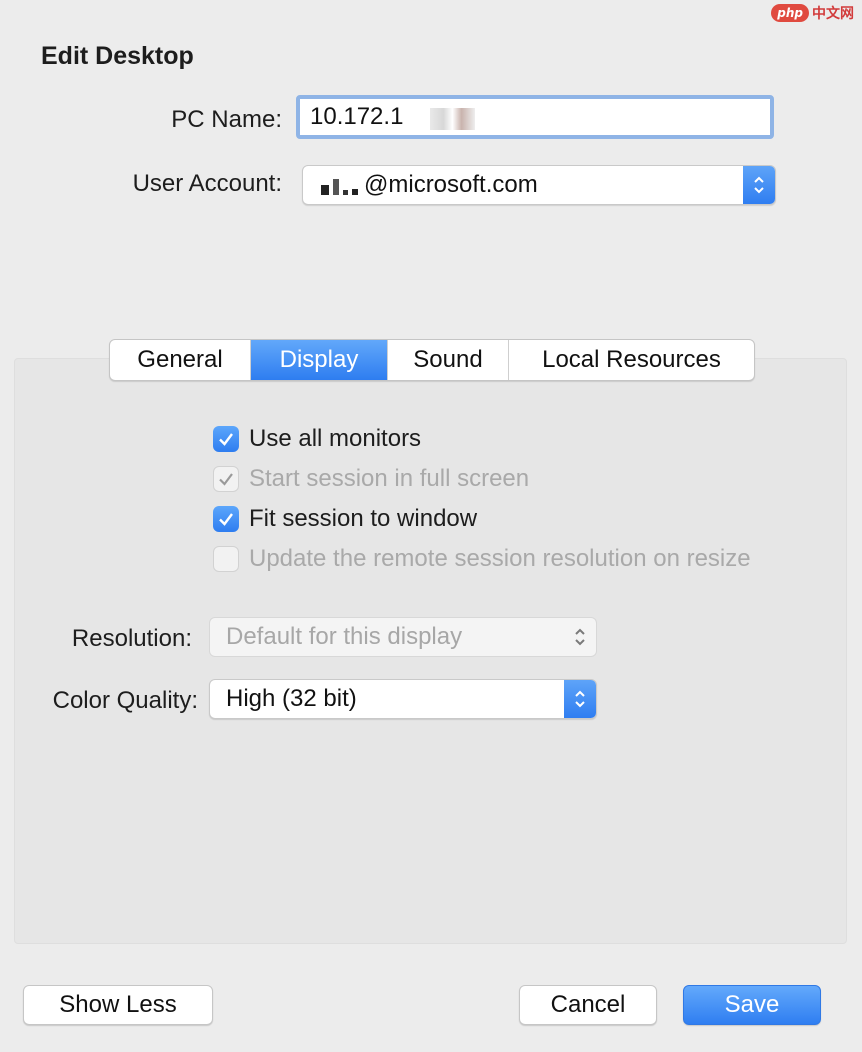 The height and width of the screenshot is (1052, 862). What do you see at coordinates (226, 559) in the screenshot?
I see `update-resolution-checkbox` at bounding box center [226, 559].